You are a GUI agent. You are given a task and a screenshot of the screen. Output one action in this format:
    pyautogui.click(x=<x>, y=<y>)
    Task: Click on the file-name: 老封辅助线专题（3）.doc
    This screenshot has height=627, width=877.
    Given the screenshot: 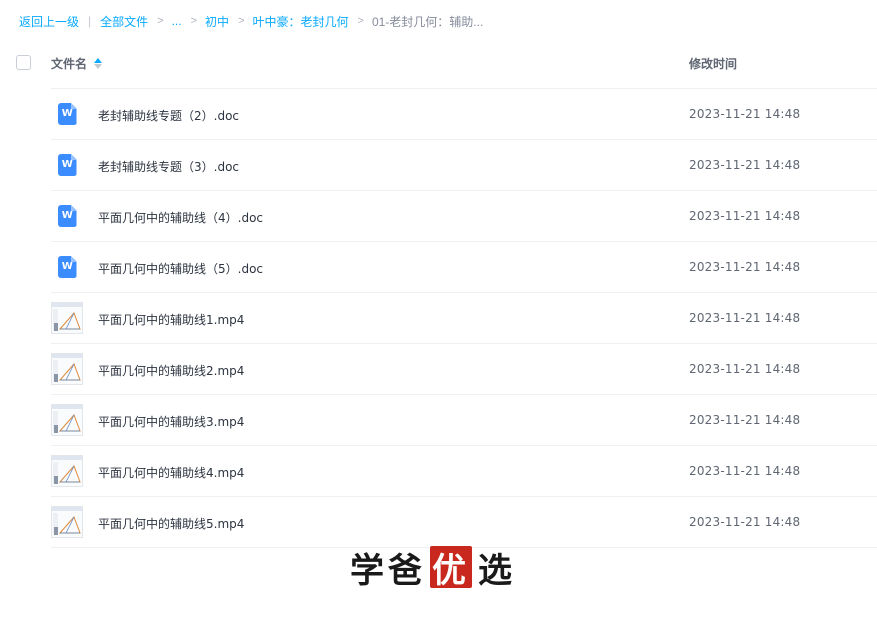 What is the action you would take?
    pyautogui.click(x=168, y=166)
    